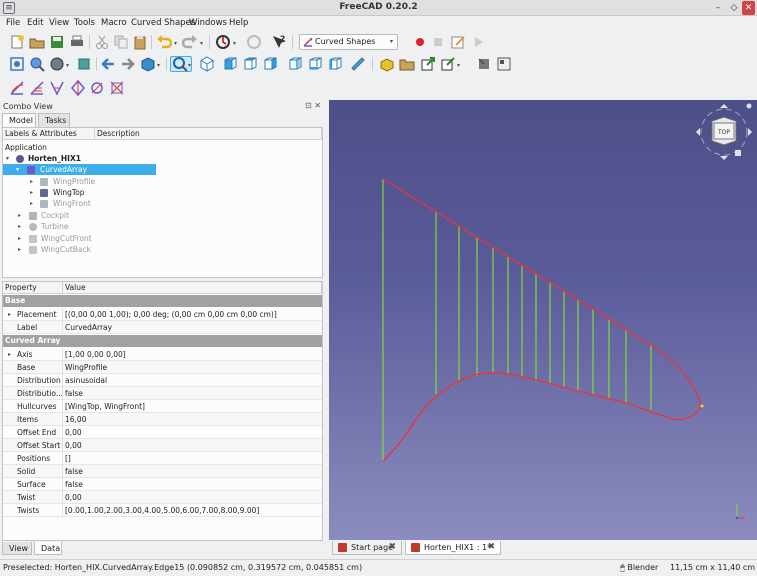 The height and width of the screenshot is (576, 757). What do you see at coordinates (250, 64) in the screenshot?
I see `top-view-icon` at bounding box center [250, 64].